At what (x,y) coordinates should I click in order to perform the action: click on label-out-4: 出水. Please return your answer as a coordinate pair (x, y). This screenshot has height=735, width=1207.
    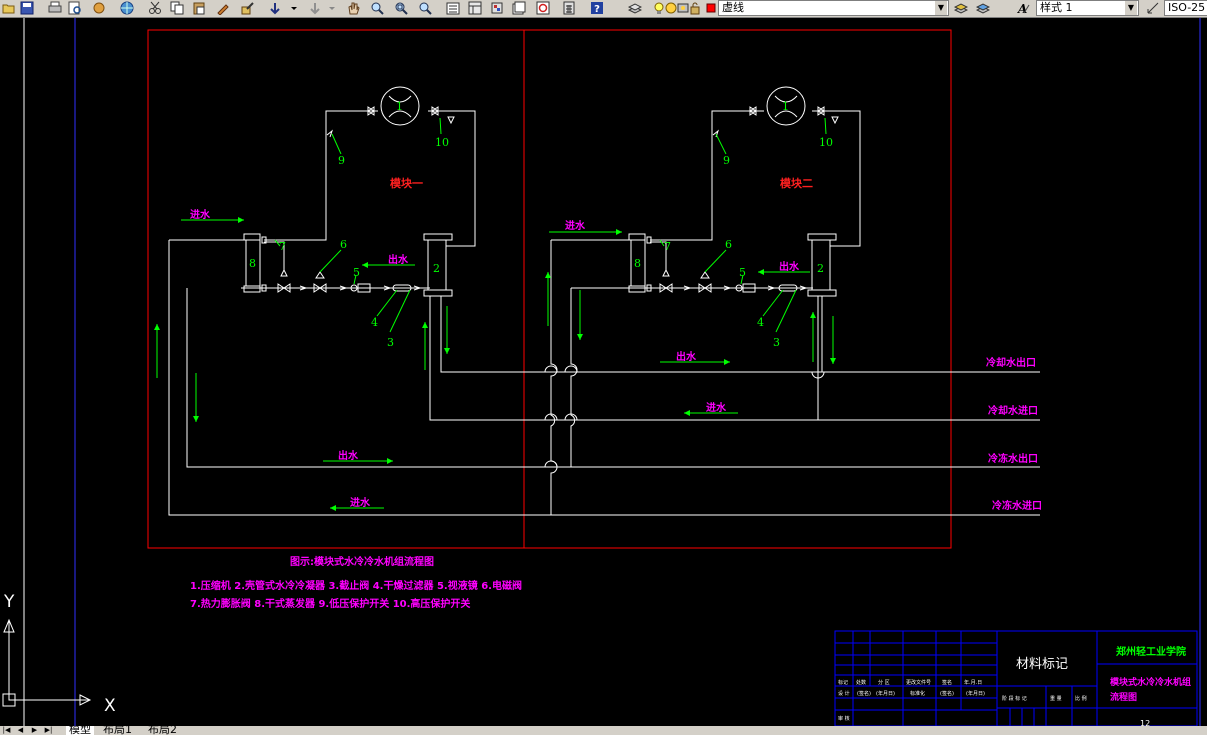
    Looking at the image, I should click on (348, 455).